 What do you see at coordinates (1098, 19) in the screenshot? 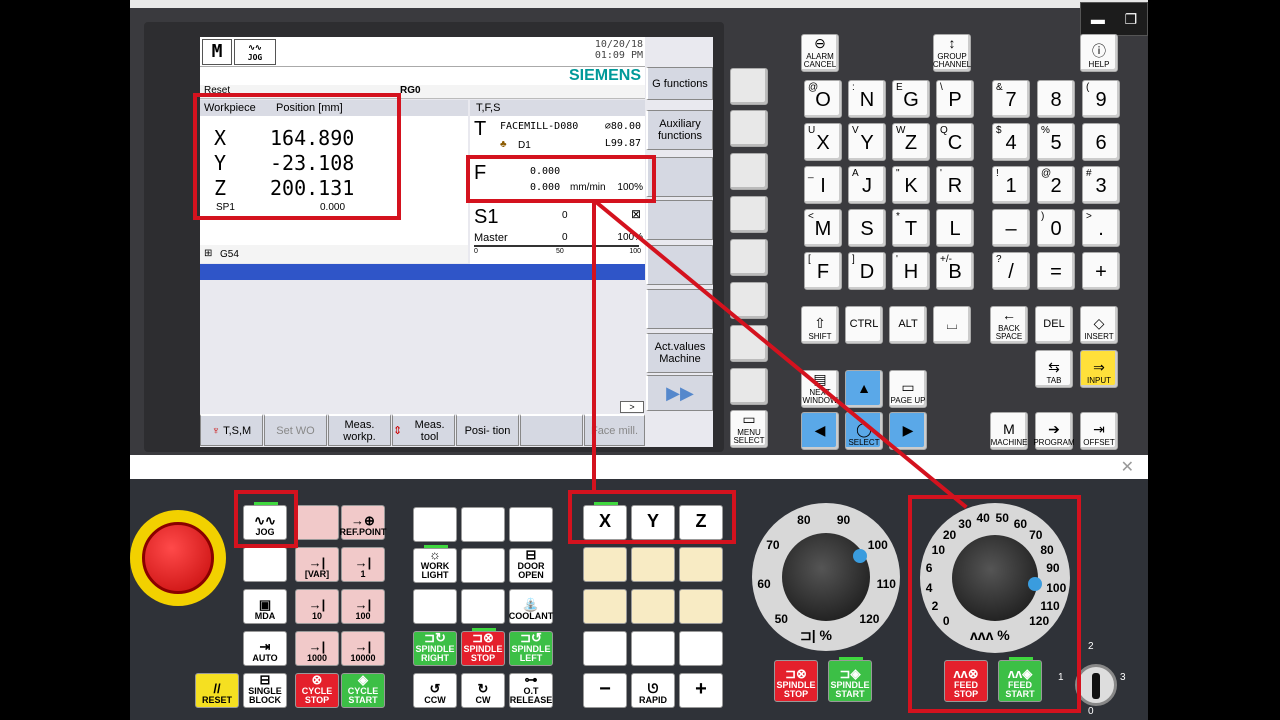
I see `minimize-icon: ▬` at bounding box center [1098, 19].